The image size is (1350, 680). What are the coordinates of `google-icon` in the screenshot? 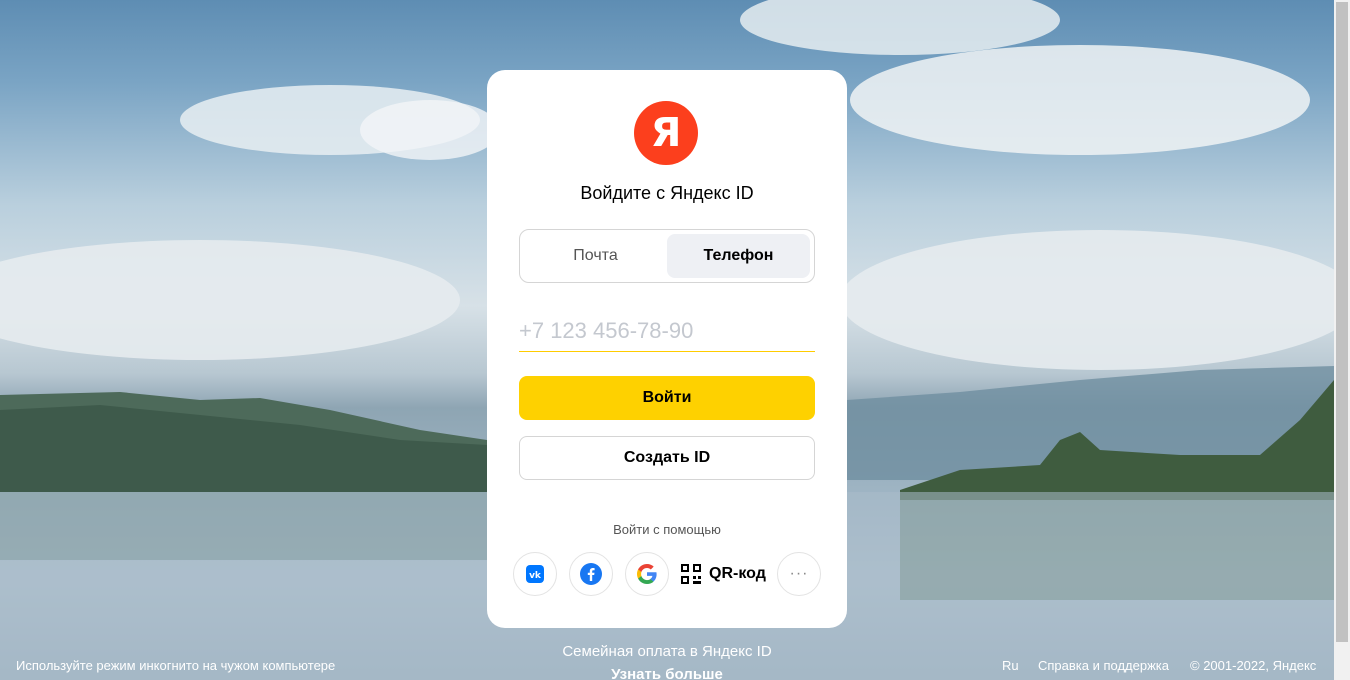 It's located at (647, 574).